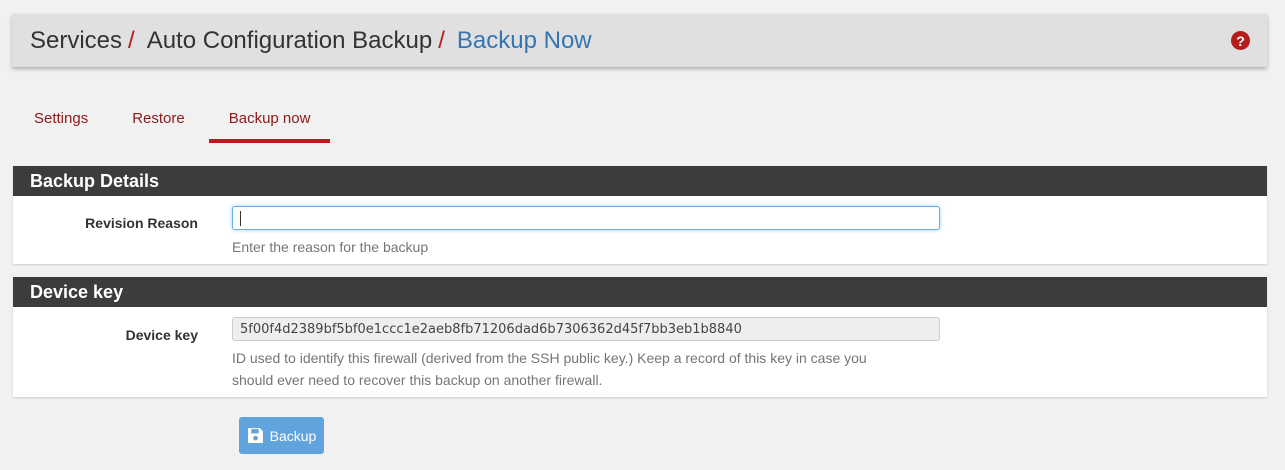  Describe the element at coordinates (290, 41) in the screenshot. I see `breadcrumb-auto-config-backup: Auto Configuration Backup` at that location.